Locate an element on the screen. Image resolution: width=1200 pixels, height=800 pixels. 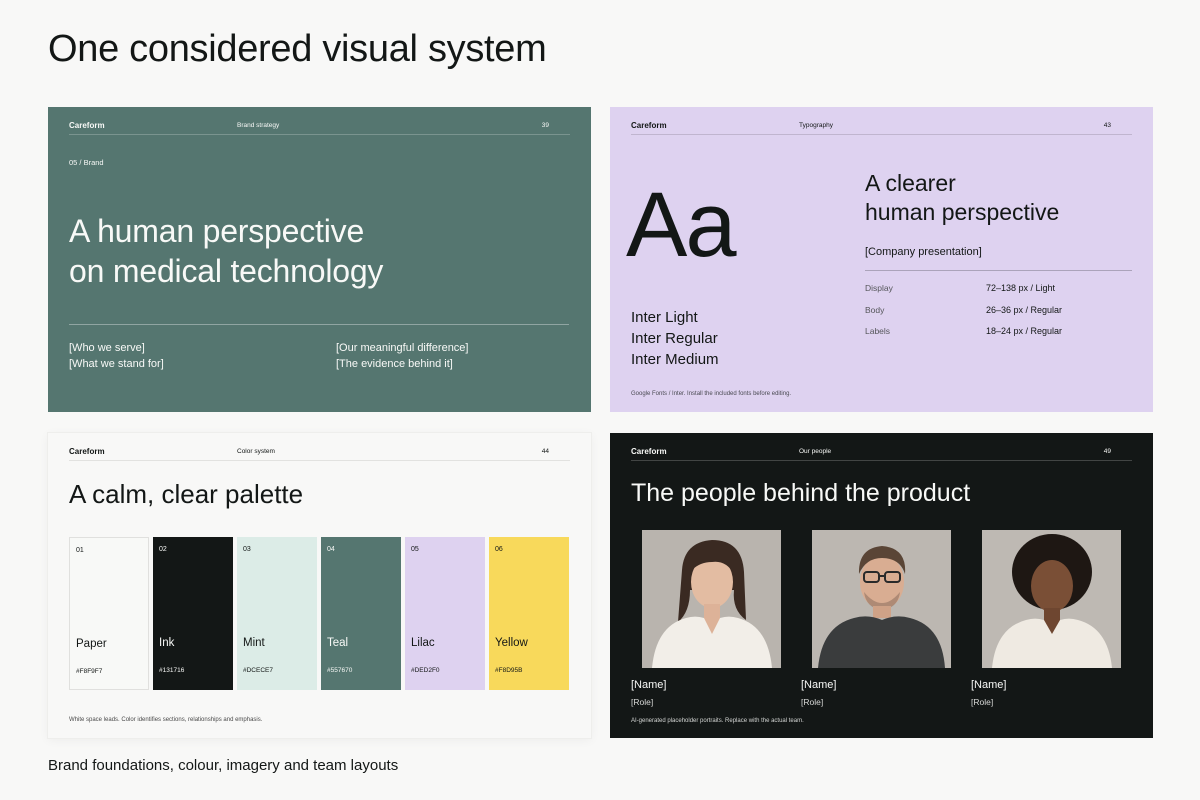
swatch-name: Yellow is located at coordinates (511, 643).